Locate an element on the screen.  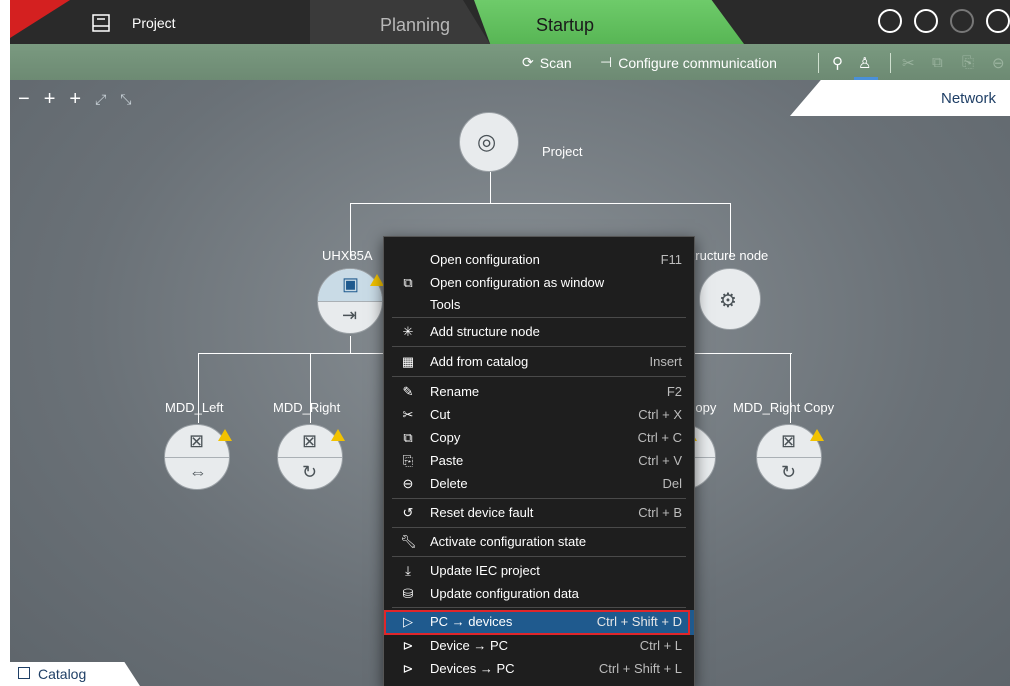
catalog-tab-label: Catalog is located at coordinates (62, 674).